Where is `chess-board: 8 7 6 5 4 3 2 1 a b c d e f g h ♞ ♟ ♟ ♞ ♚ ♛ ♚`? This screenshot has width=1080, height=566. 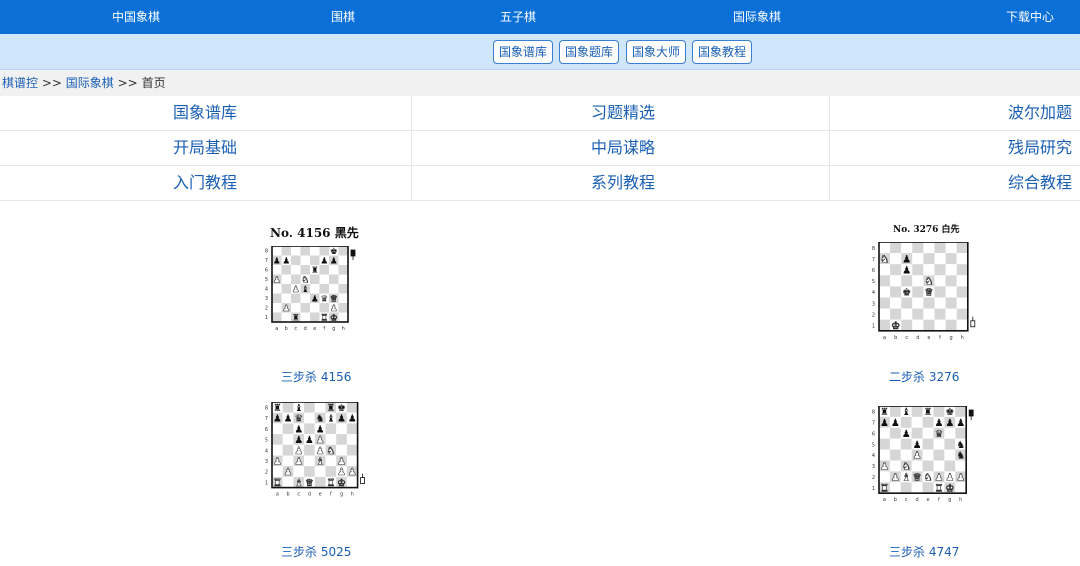
chess-board: 8 7 6 5 4 3 2 1 a b c d e f g h ♞ ♟ ♟ ♞ ♚ ♛ ♚ is located at coordinates (925, 293).